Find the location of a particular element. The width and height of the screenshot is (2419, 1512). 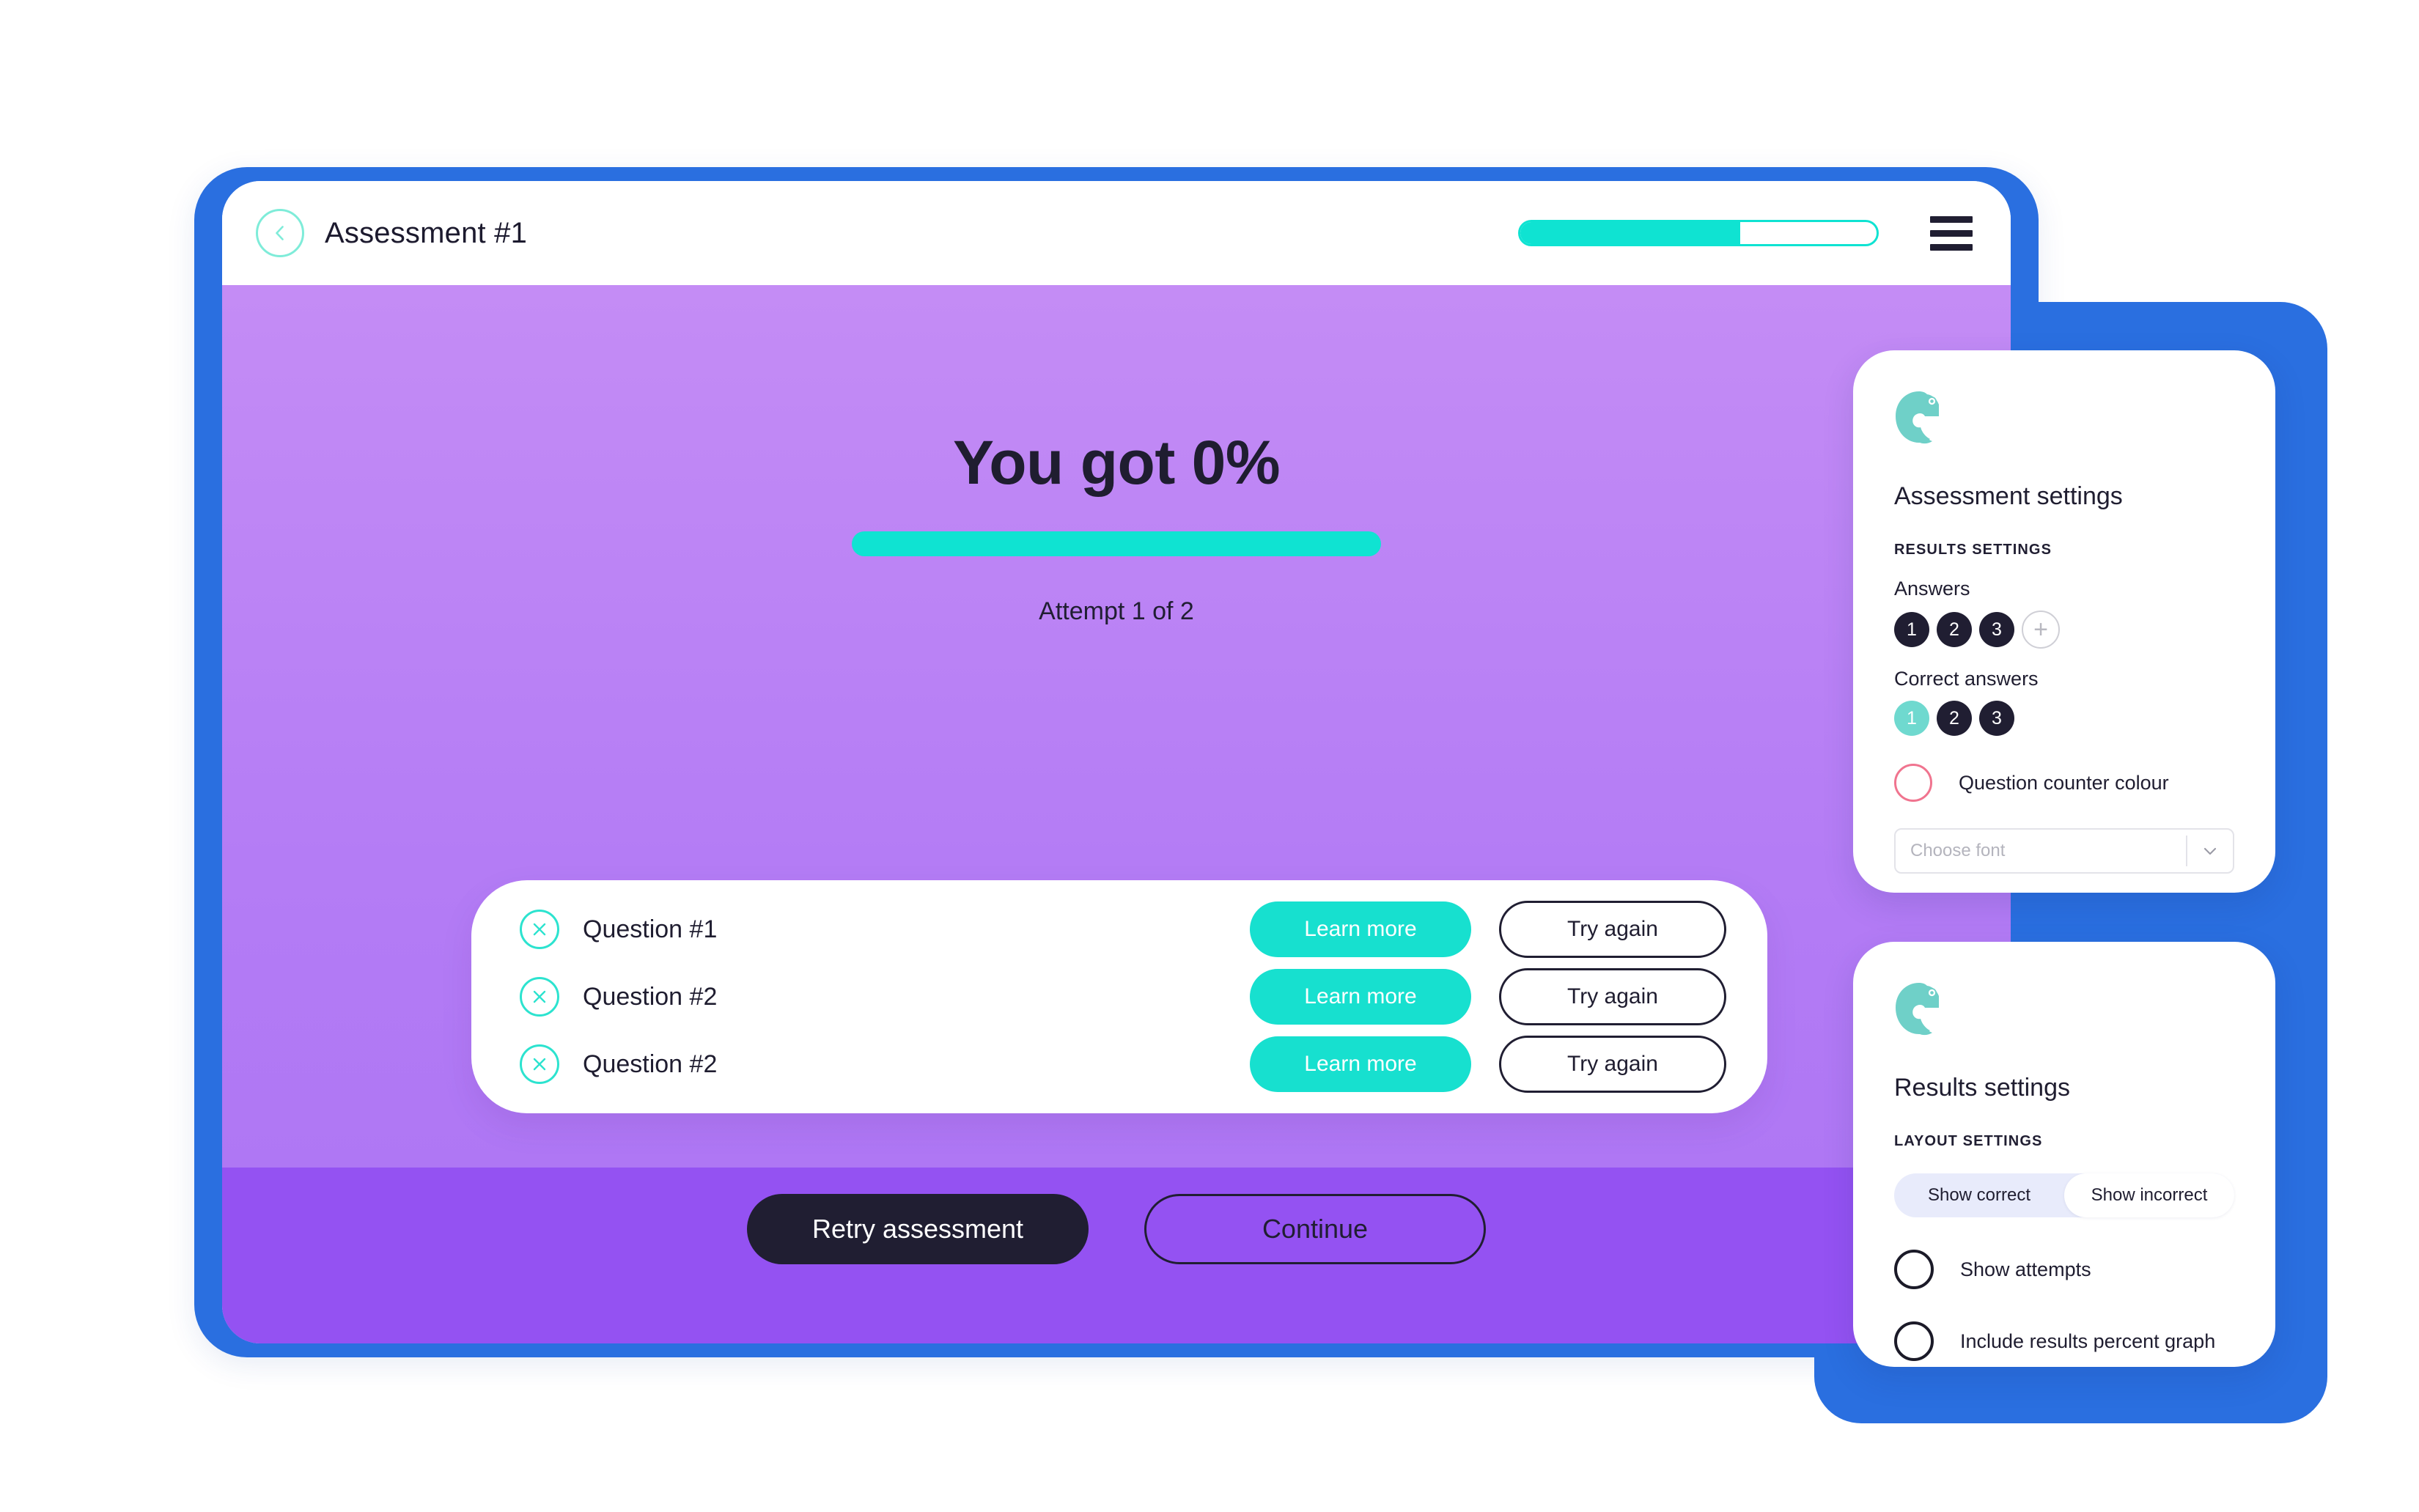

answer-chip: 1 is located at coordinates (1911, 629).